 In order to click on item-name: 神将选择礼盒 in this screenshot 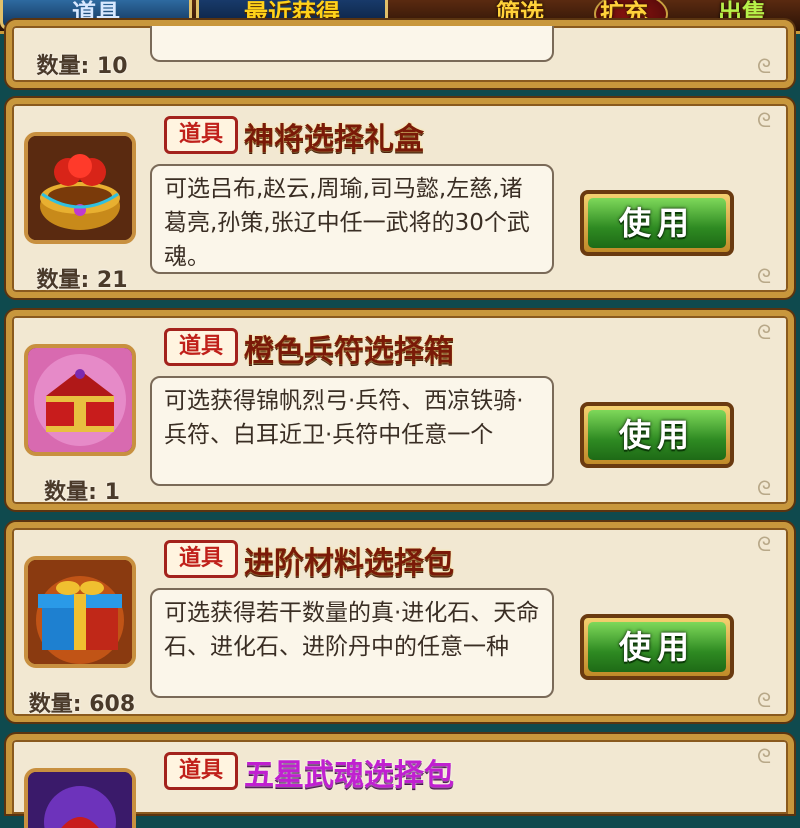, I will do `click(334, 139)`.